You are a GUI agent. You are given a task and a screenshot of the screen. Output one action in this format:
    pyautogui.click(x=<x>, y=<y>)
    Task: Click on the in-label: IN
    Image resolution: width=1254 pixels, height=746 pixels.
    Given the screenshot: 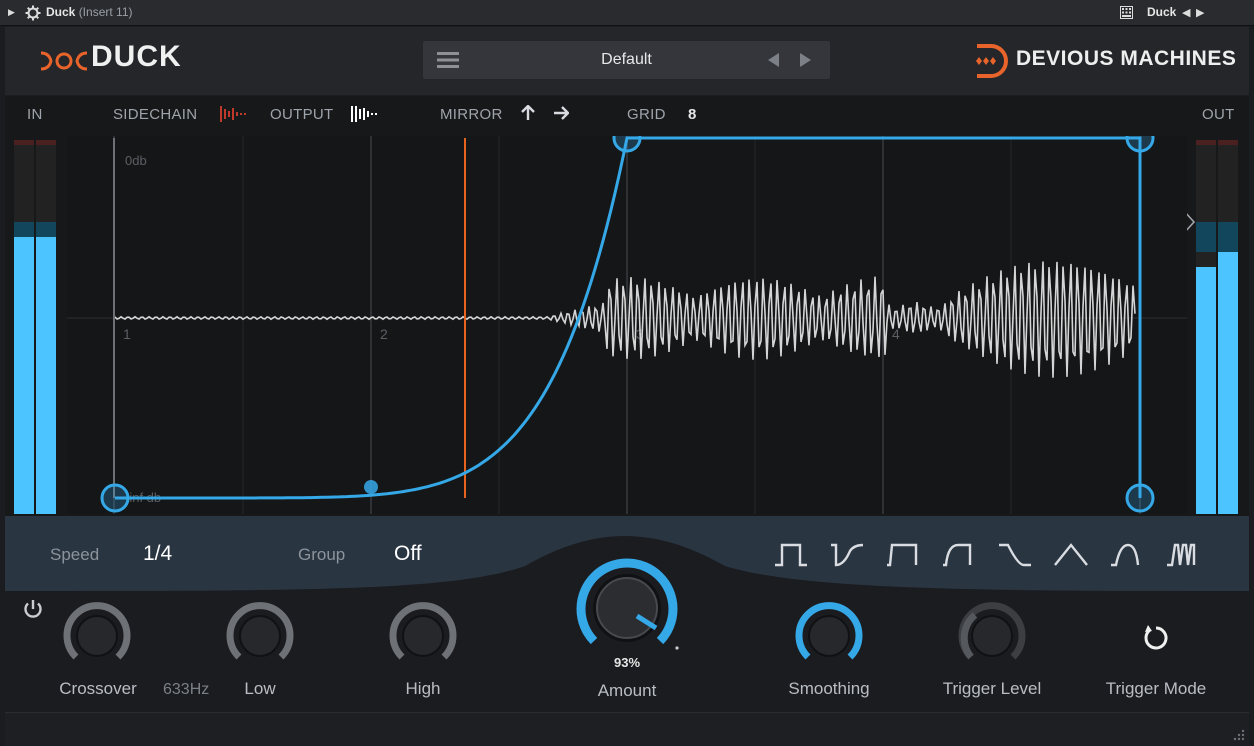 What is the action you would take?
    pyautogui.click(x=35, y=114)
    